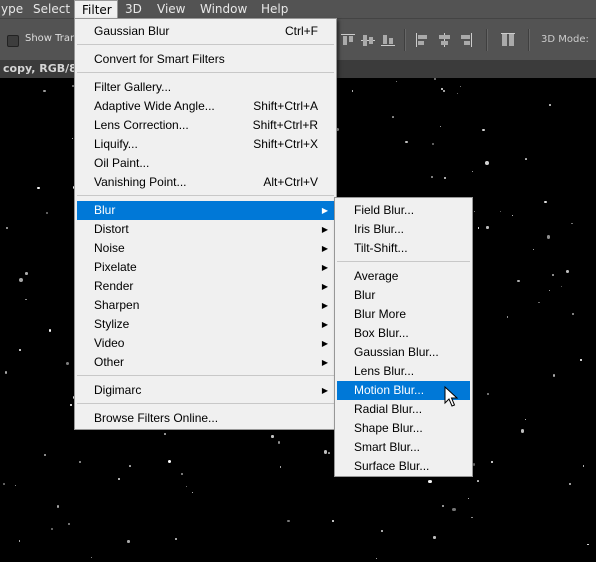 The height and width of the screenshot is (562, 596). I want to click on menu-window: Window, so click(223, 9).